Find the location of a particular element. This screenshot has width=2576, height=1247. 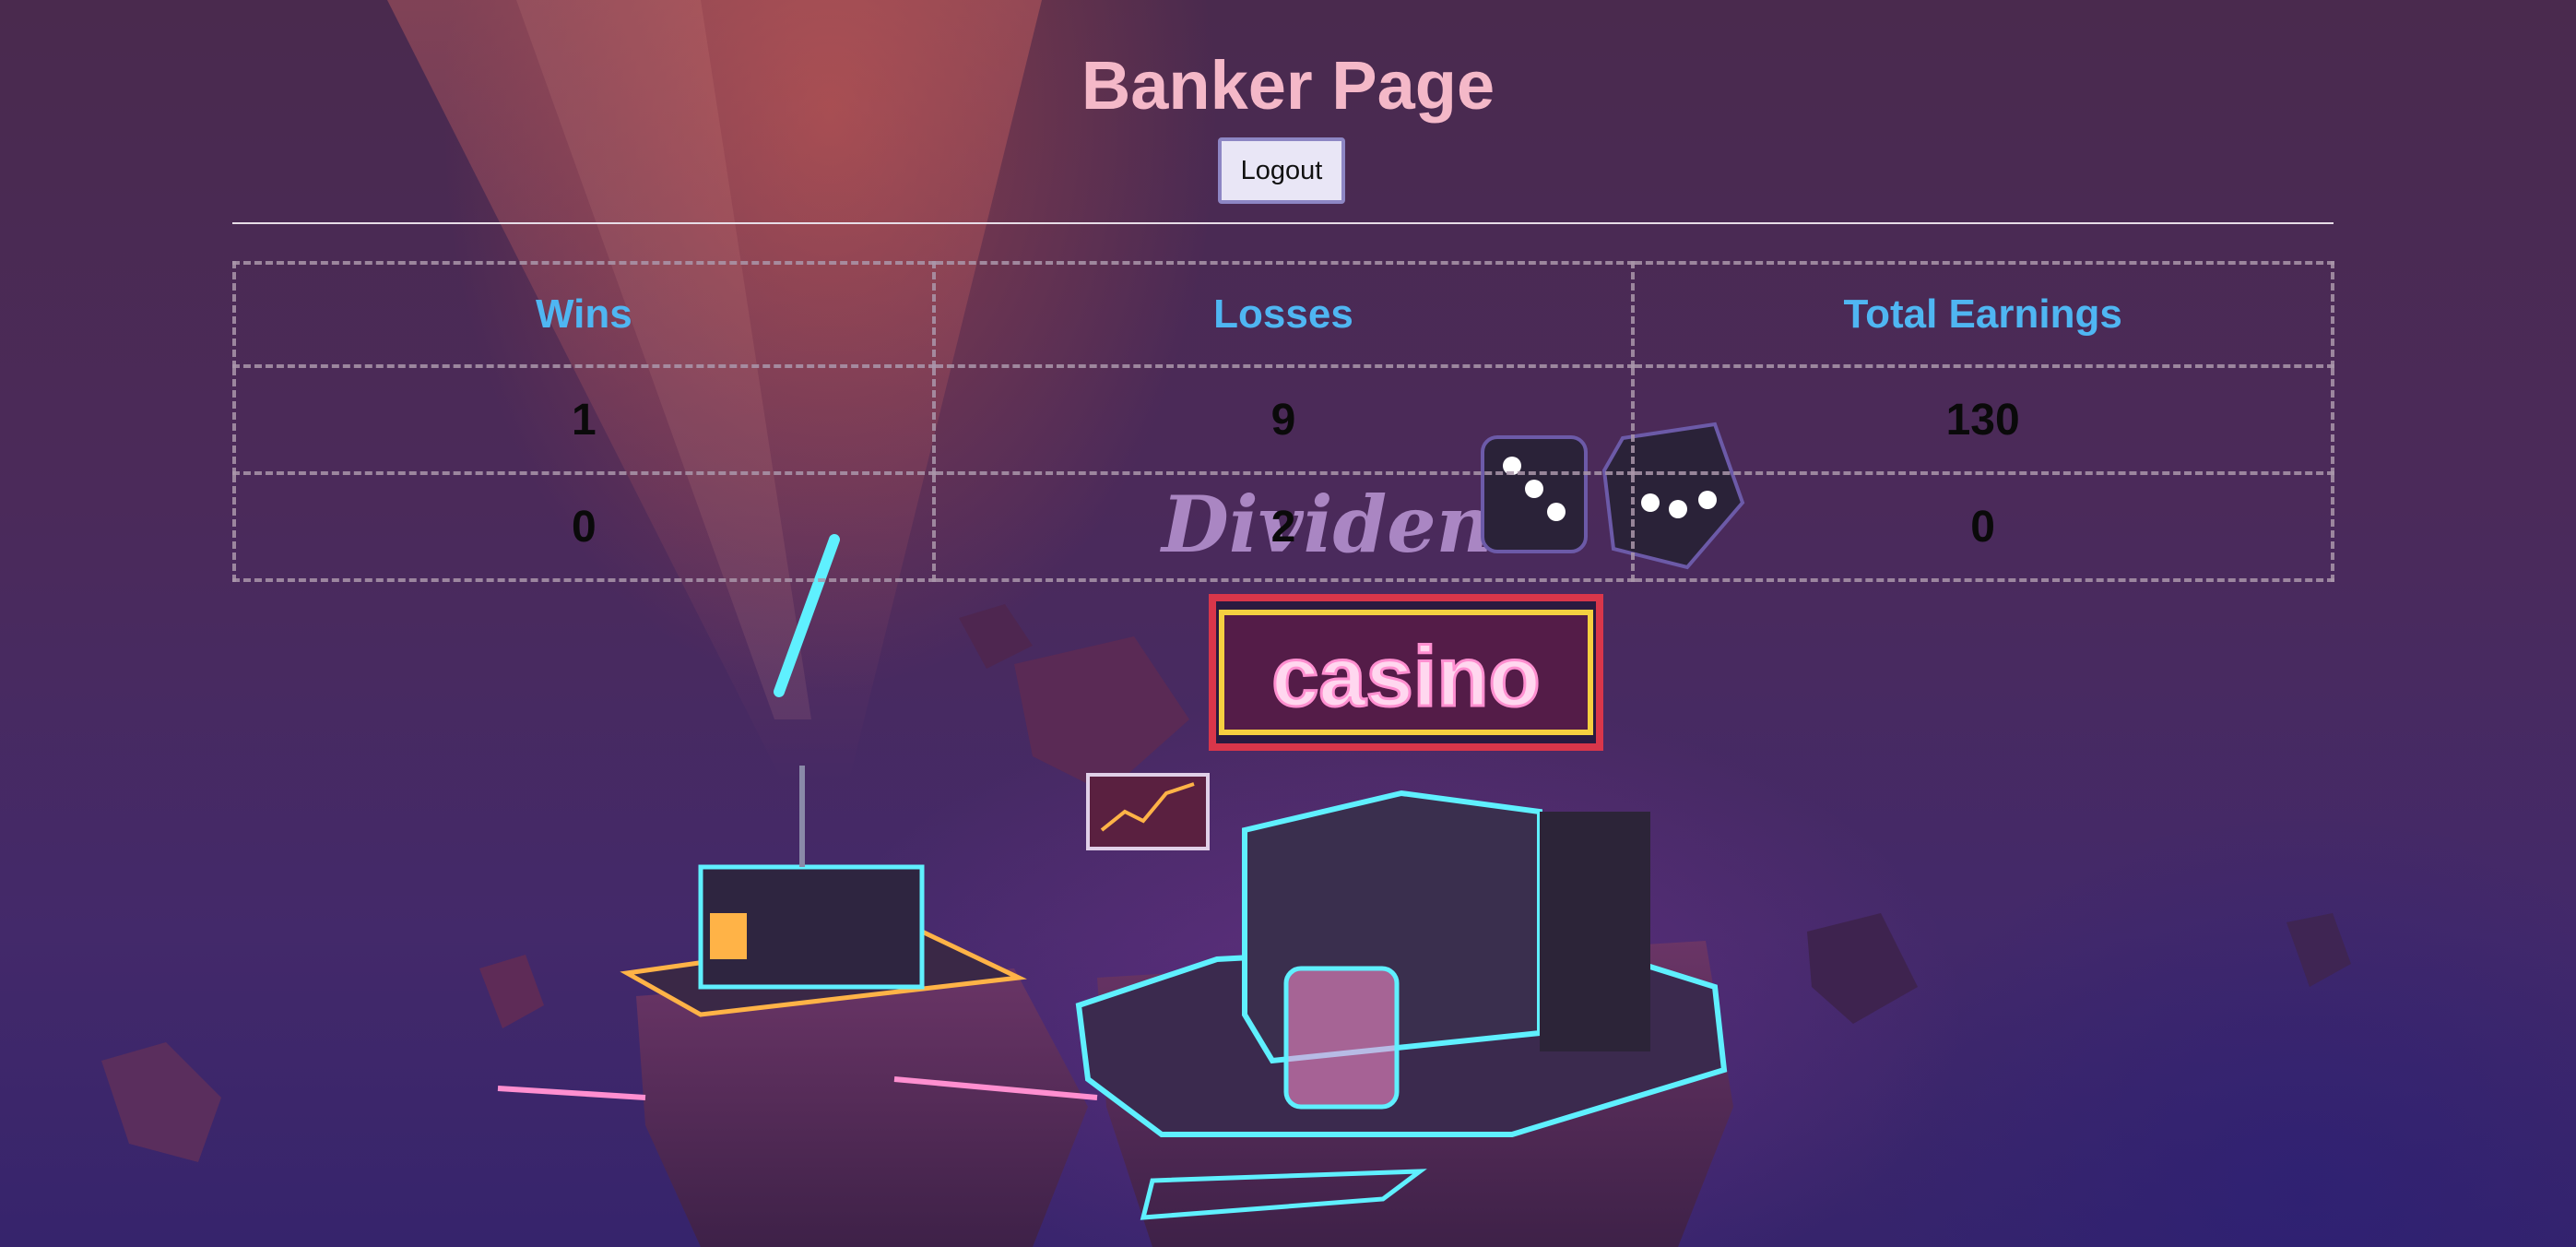

header-divider is located at coordinates (1283, 223).